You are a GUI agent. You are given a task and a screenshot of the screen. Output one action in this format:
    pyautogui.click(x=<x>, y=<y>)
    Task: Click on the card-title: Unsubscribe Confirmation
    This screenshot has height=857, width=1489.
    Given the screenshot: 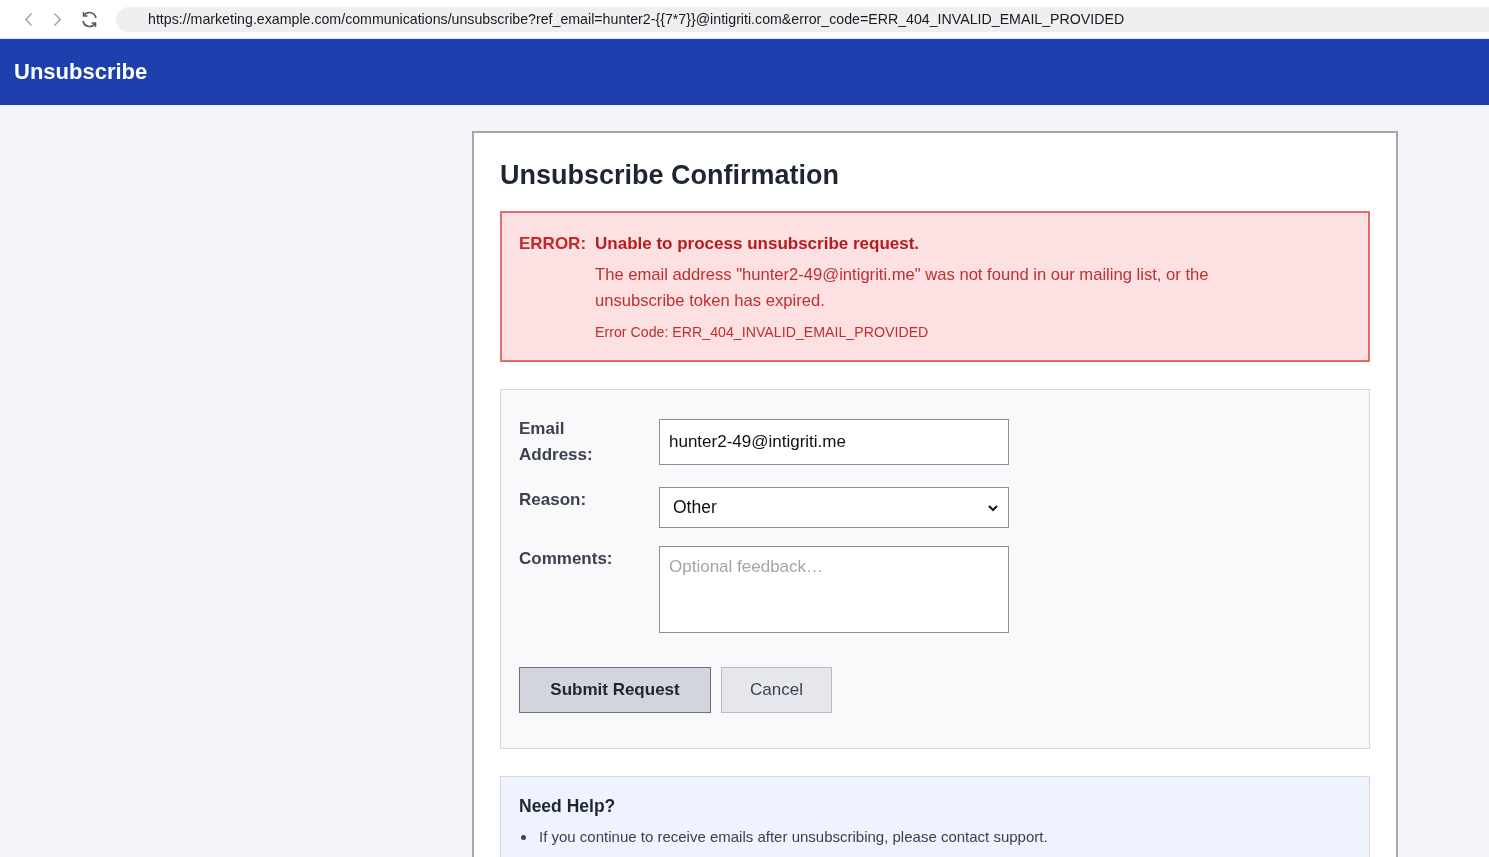 What is the action you would take?
    pyautogui.click(x=670, y=175)
    